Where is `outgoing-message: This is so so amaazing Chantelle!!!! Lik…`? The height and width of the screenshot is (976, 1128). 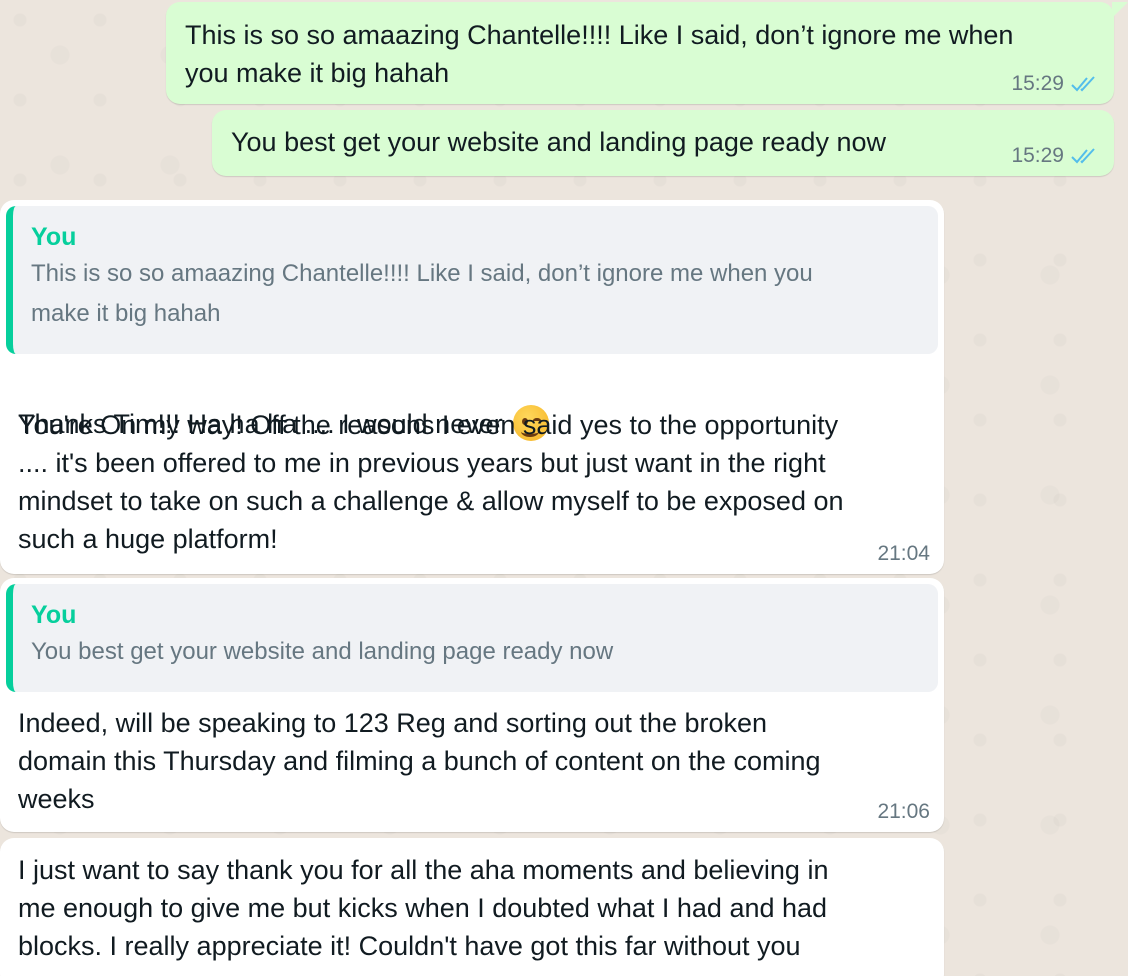
outgoing-message: This is so so amaazing Chantelle!!!! Lik… is located at coordinates (647, 53).